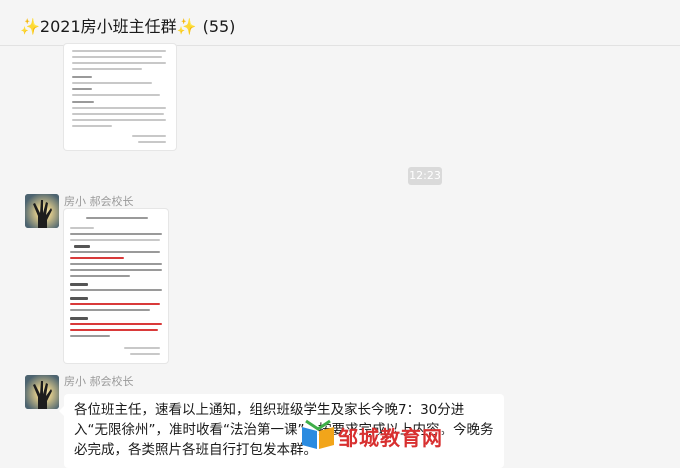 This screenshot has height=468, width=680. Describe the element at coordinates (108, 26) in the screenshot. I see `group-name: 2021房小班主任群` at that location.